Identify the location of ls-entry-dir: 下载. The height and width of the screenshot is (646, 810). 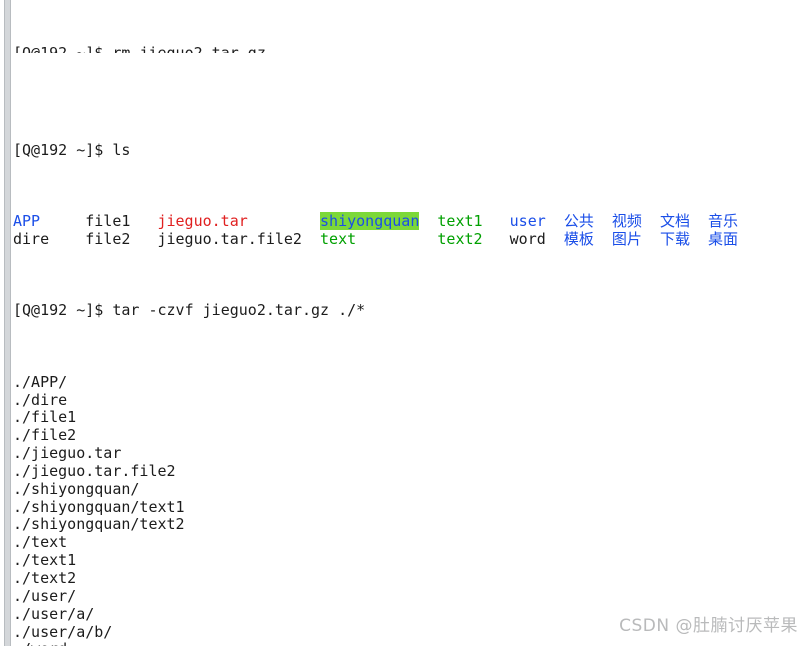
(674, 238).